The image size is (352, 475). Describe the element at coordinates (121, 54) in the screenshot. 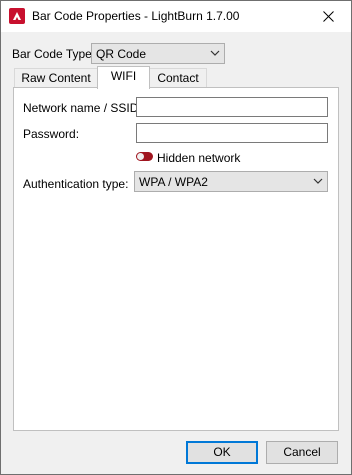

I see `barcode-type-value: QR Code` at that location.